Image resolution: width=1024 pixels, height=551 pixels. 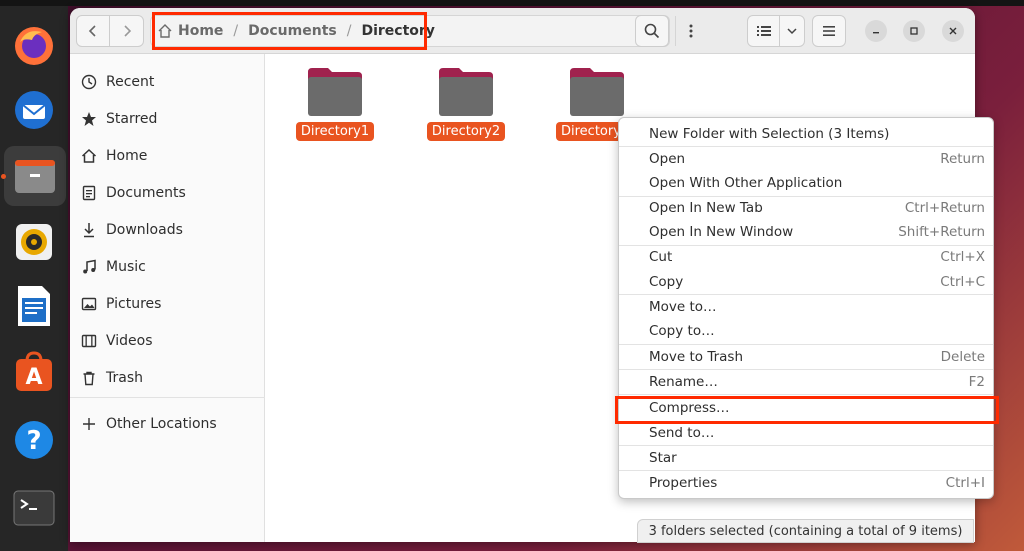 What do you see at coordinates (661, 257) in the screenshot?
I see `menu-item-label: Cut` at bounding box center [661, 257].